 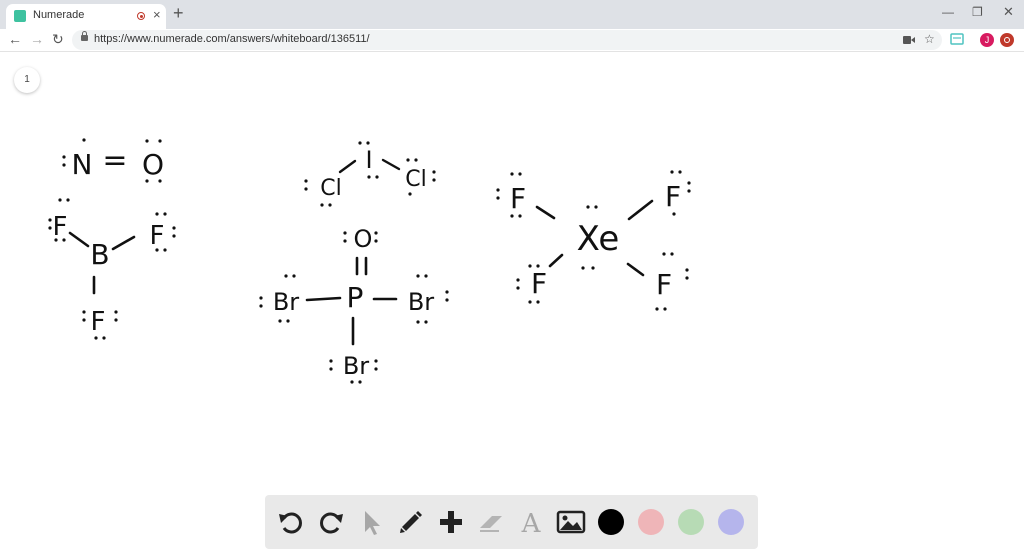 I want to click on camera-icon, so click(x=909, y=40).